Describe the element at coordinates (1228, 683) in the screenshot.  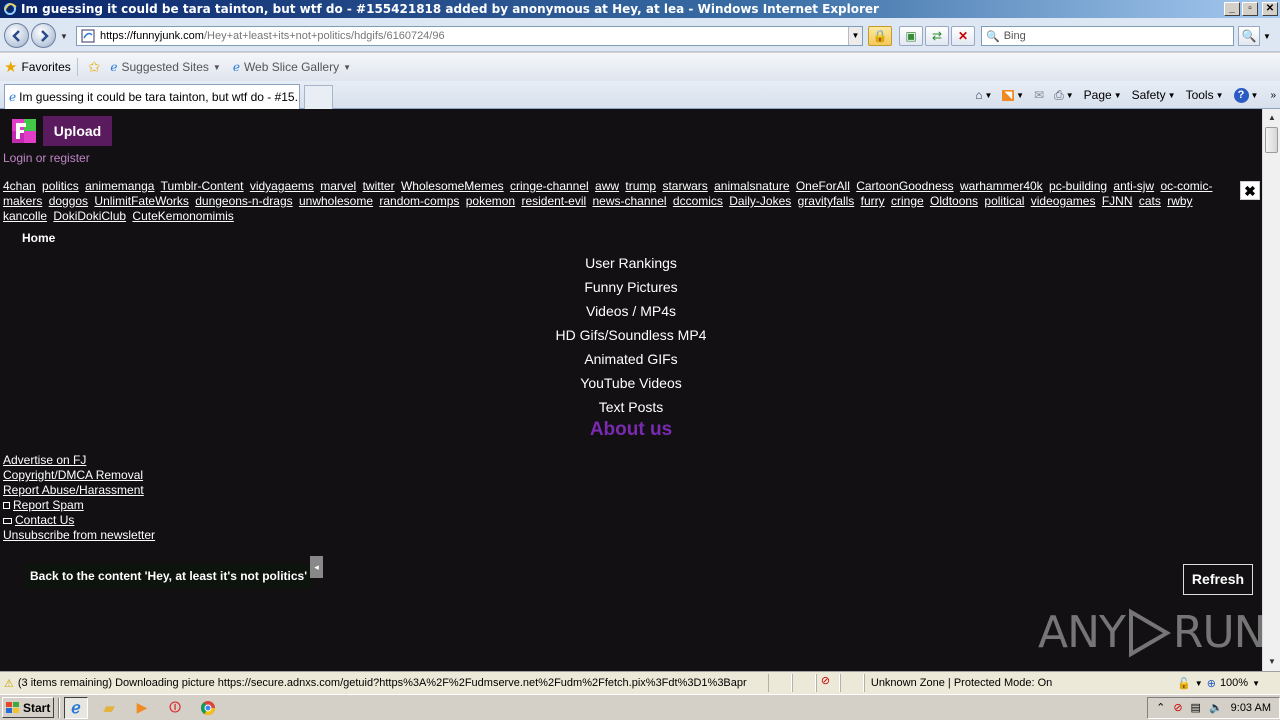
I see `zoom-control: 🔓 ▼ ⊕ 100% ▼` at that location.